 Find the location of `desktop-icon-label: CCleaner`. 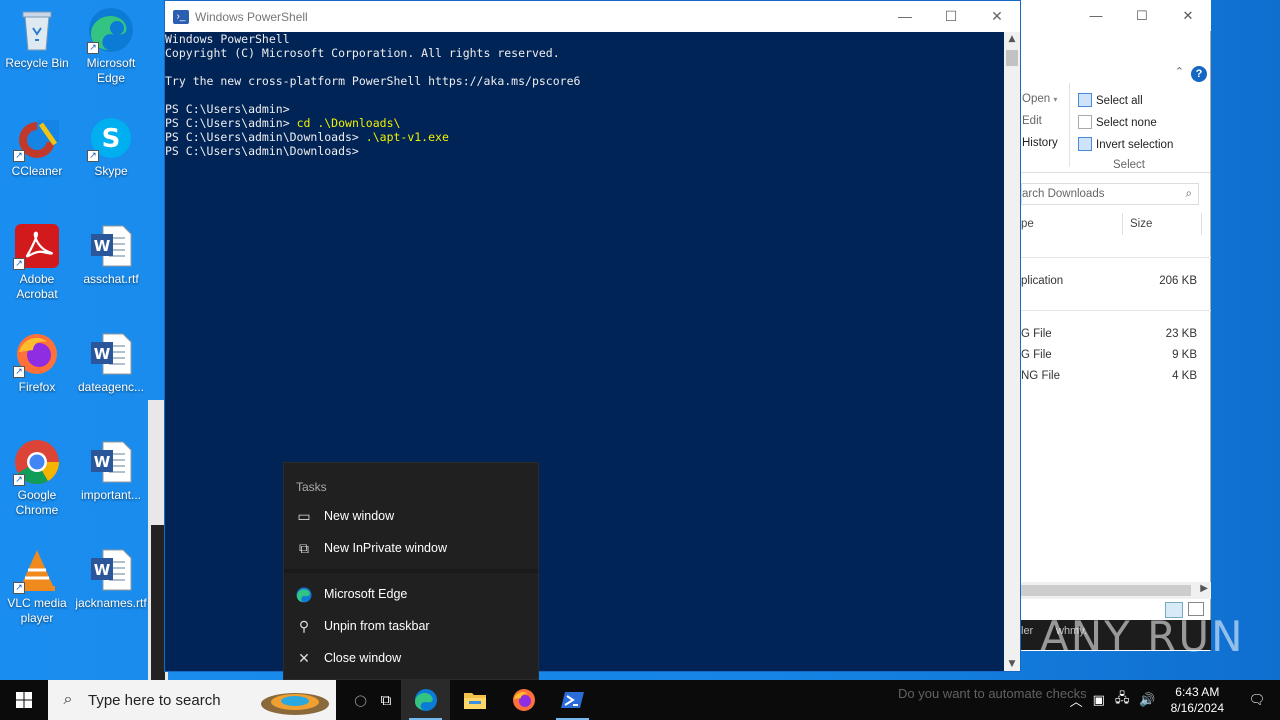

desktop-icon-label: CCleaner is located at coordinates (37, 171).